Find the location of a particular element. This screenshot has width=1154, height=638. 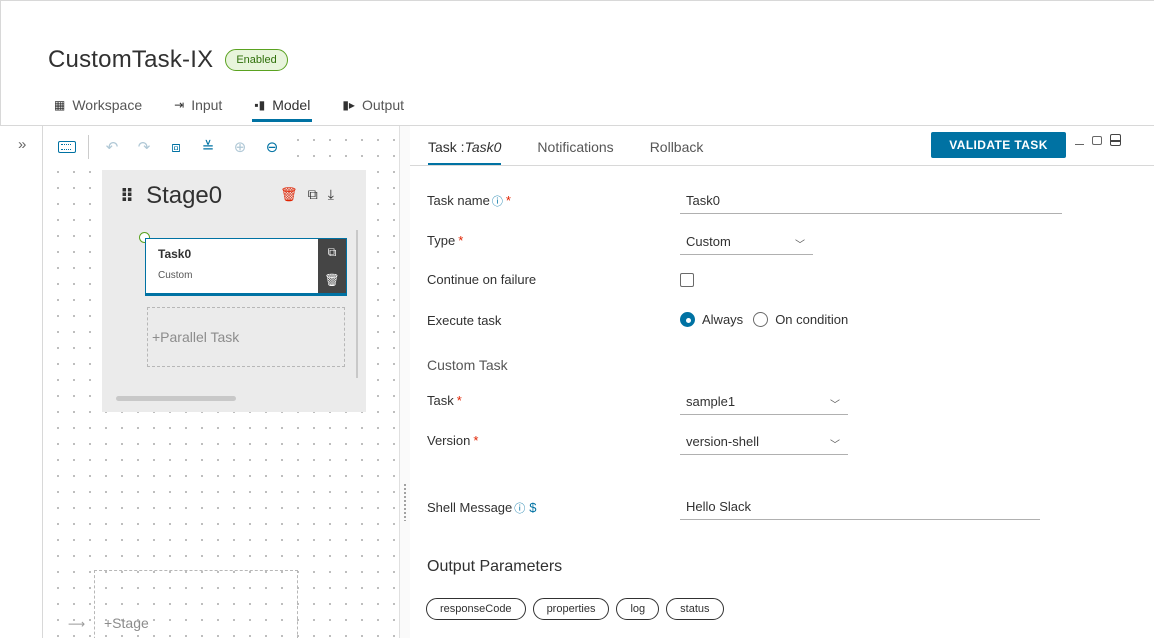

zoom-in-icon: ⊕ is located at coordinates (240, 147).